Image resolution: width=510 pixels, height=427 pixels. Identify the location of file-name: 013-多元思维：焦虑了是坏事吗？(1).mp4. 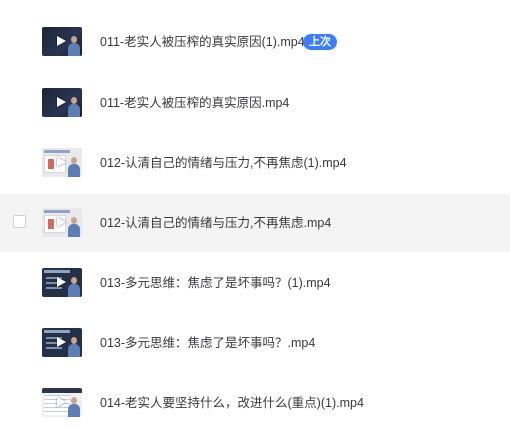
(215, 283).